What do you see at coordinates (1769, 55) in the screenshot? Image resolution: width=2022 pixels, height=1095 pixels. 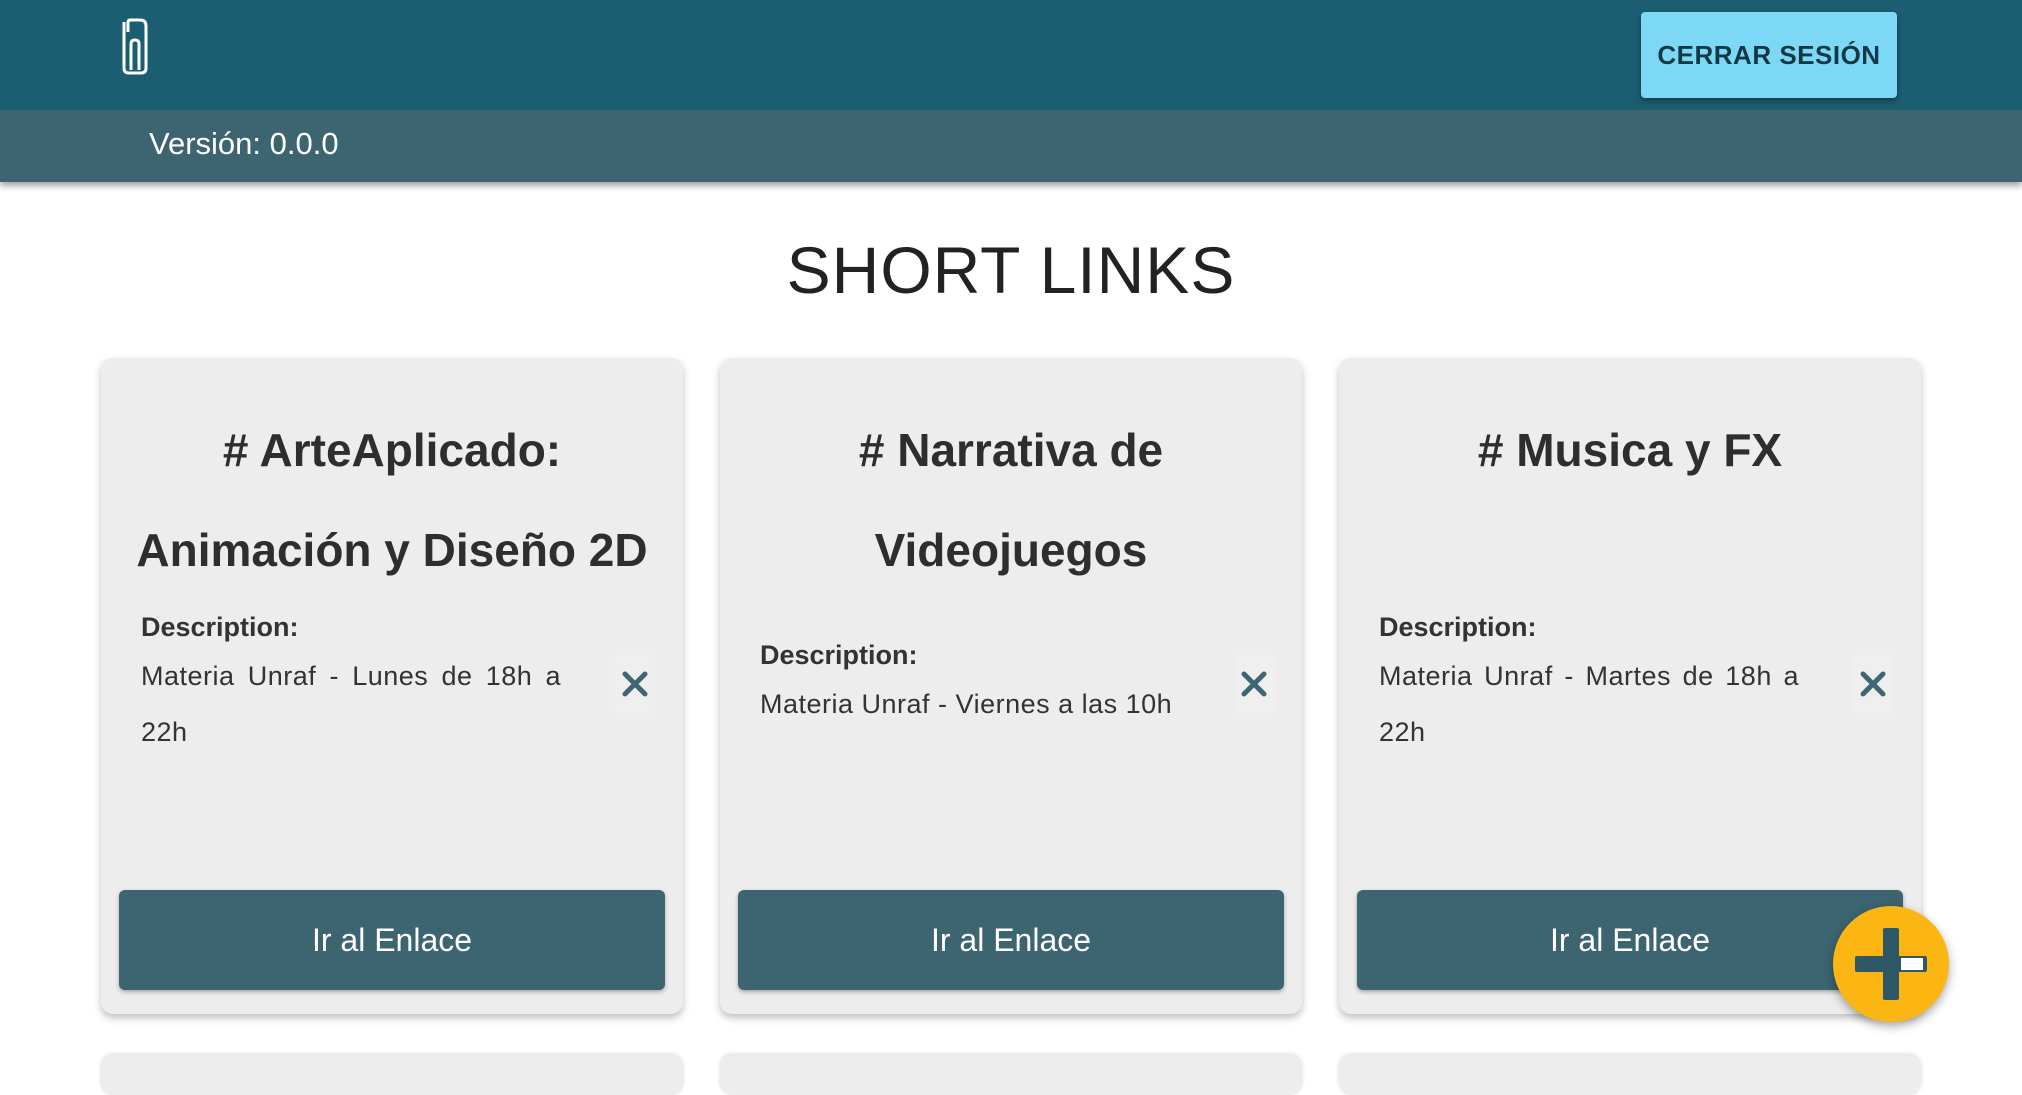 I see `logout-button: CERRAR SESIÓN` at bounding box center [1769, 55].